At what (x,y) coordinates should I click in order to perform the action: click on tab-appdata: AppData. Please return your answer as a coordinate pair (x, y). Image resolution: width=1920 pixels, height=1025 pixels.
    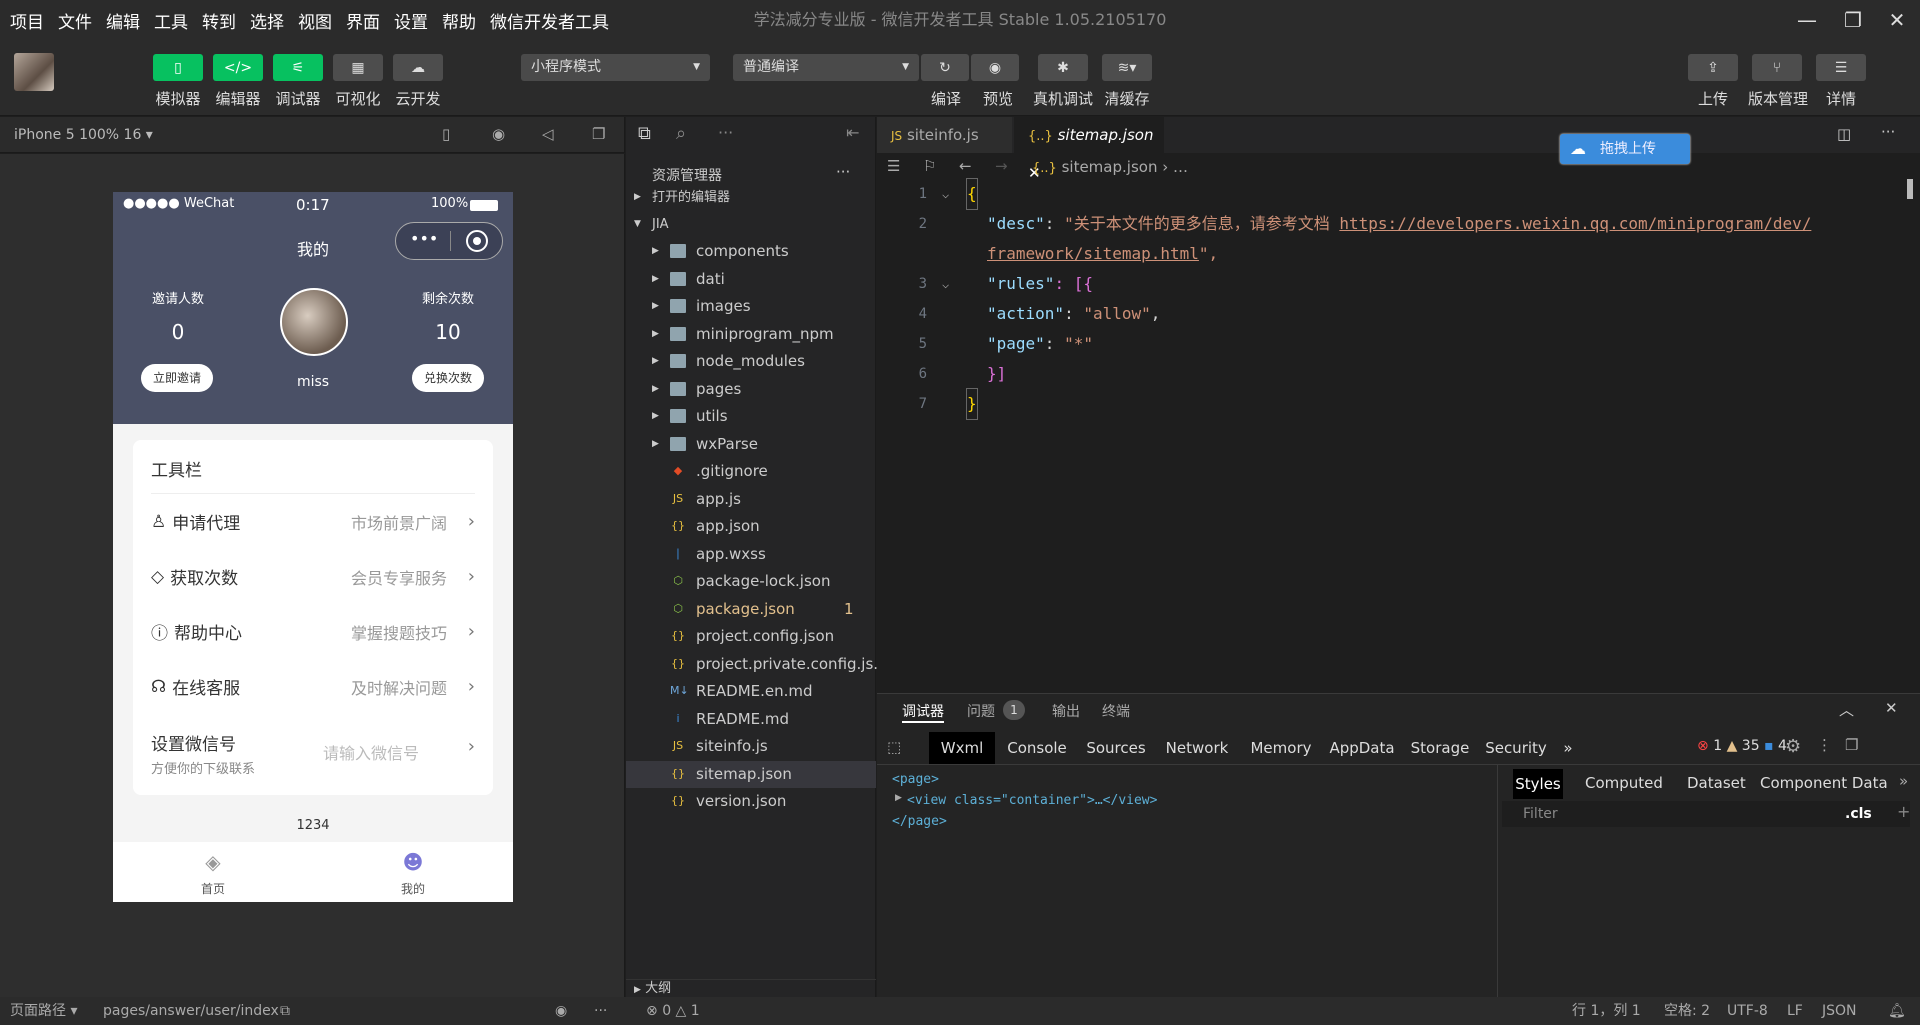
    Looking at the image, I should click on (1362, 748).